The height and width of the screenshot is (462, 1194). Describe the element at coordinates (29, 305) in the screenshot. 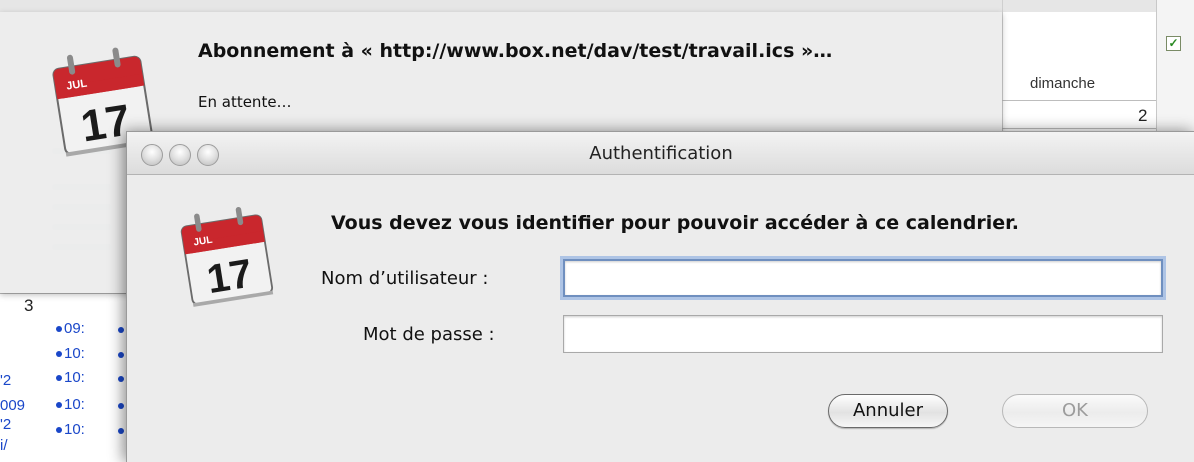

I see `day-number: 3` at that location.